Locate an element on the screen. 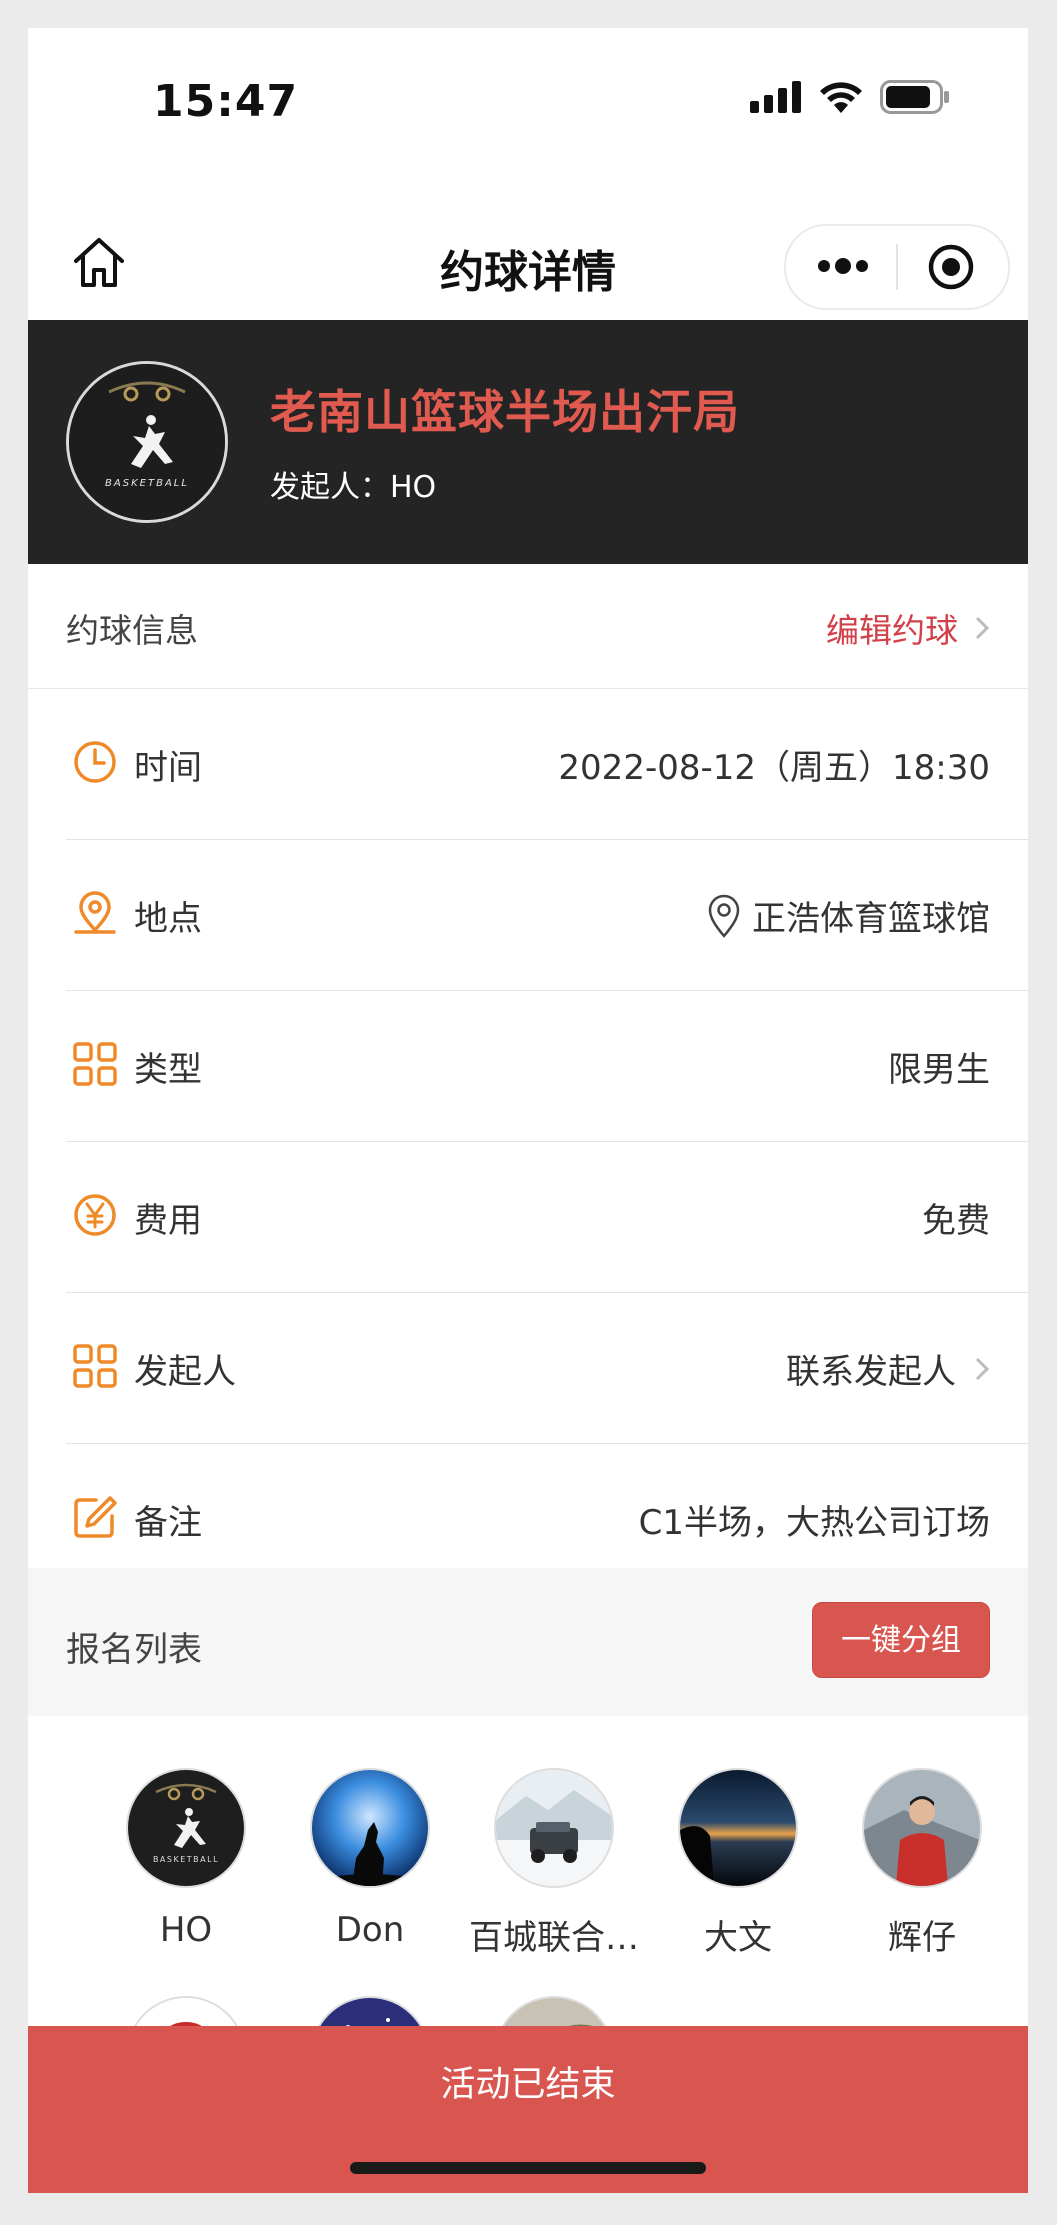 This screenshot has height=2225, width=1057. member-item: 辉仔 is located at coordinates (922, 1863).